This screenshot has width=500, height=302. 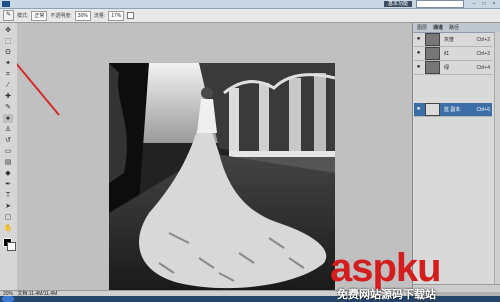 What do you see at coordinates (8, 173) in the screenshot?
I see `blur-icon: ◆` at bounding box center [8, 173].